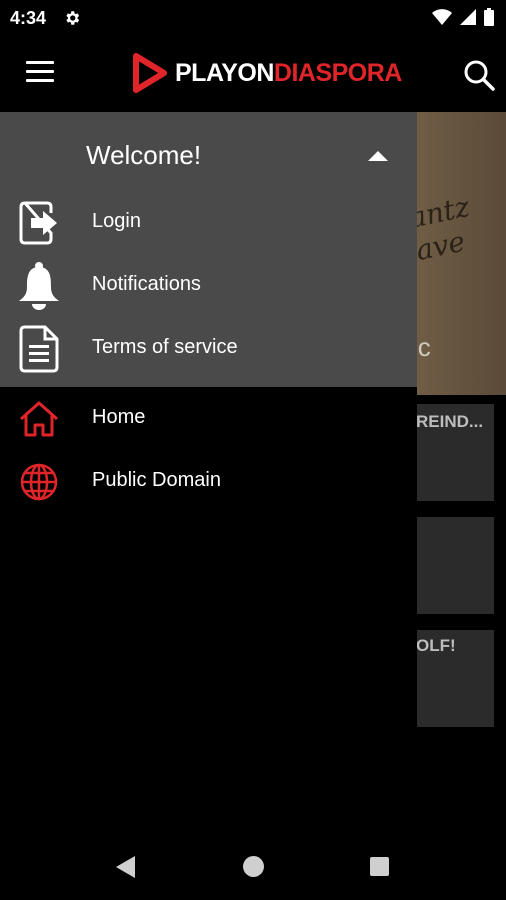 This screenshot has height=900, width=506. I want to click on drawer-item-login: Login, so click(208, 222).